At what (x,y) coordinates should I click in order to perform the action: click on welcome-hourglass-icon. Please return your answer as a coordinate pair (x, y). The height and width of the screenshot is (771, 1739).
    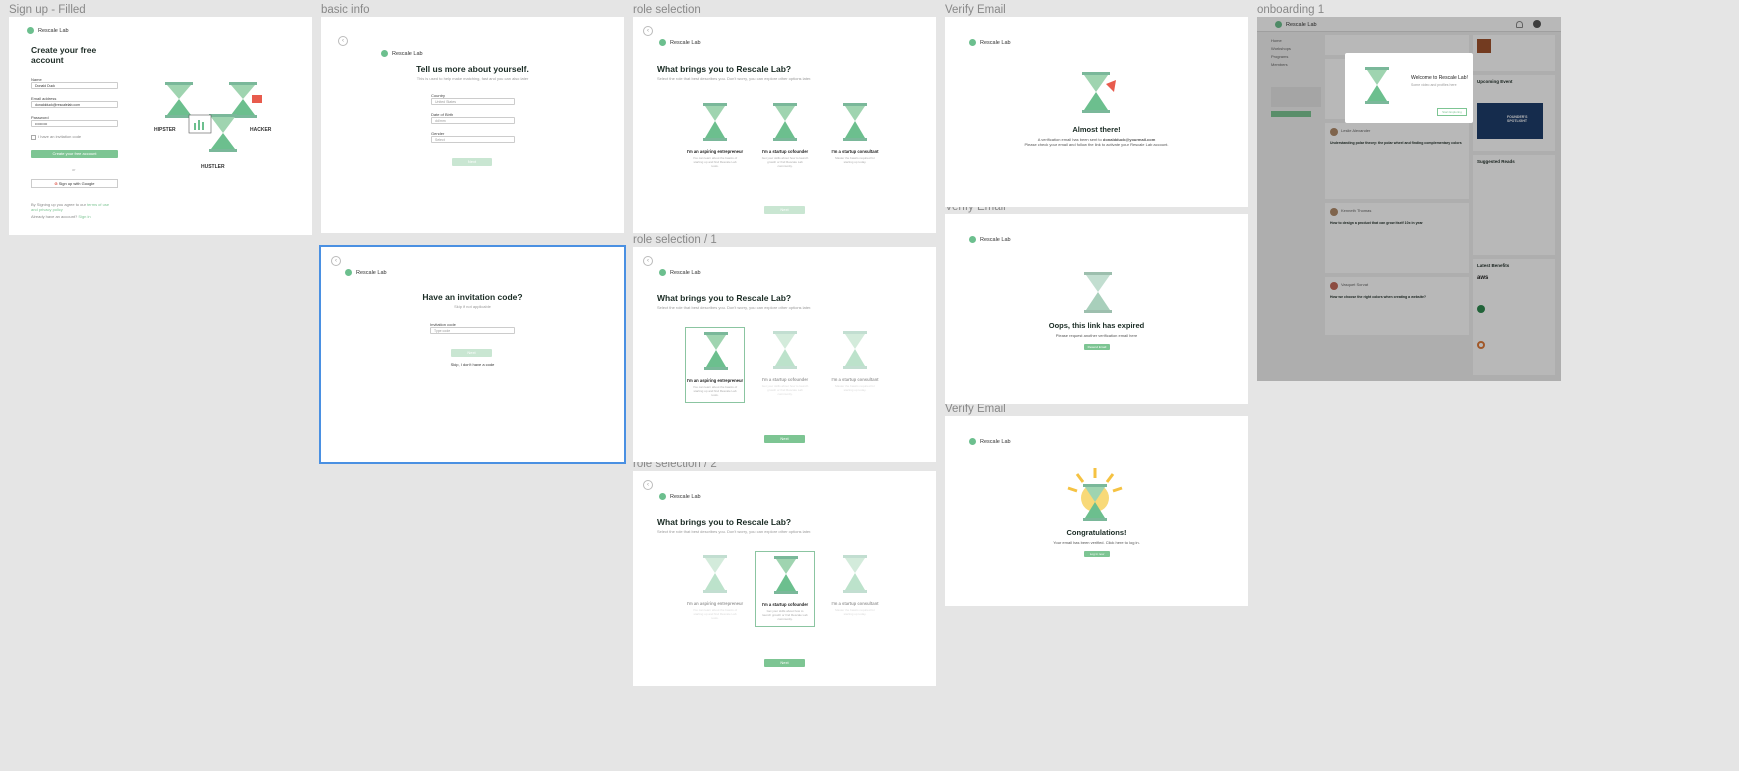
    Looking at the image, I should click on (1377, 85).